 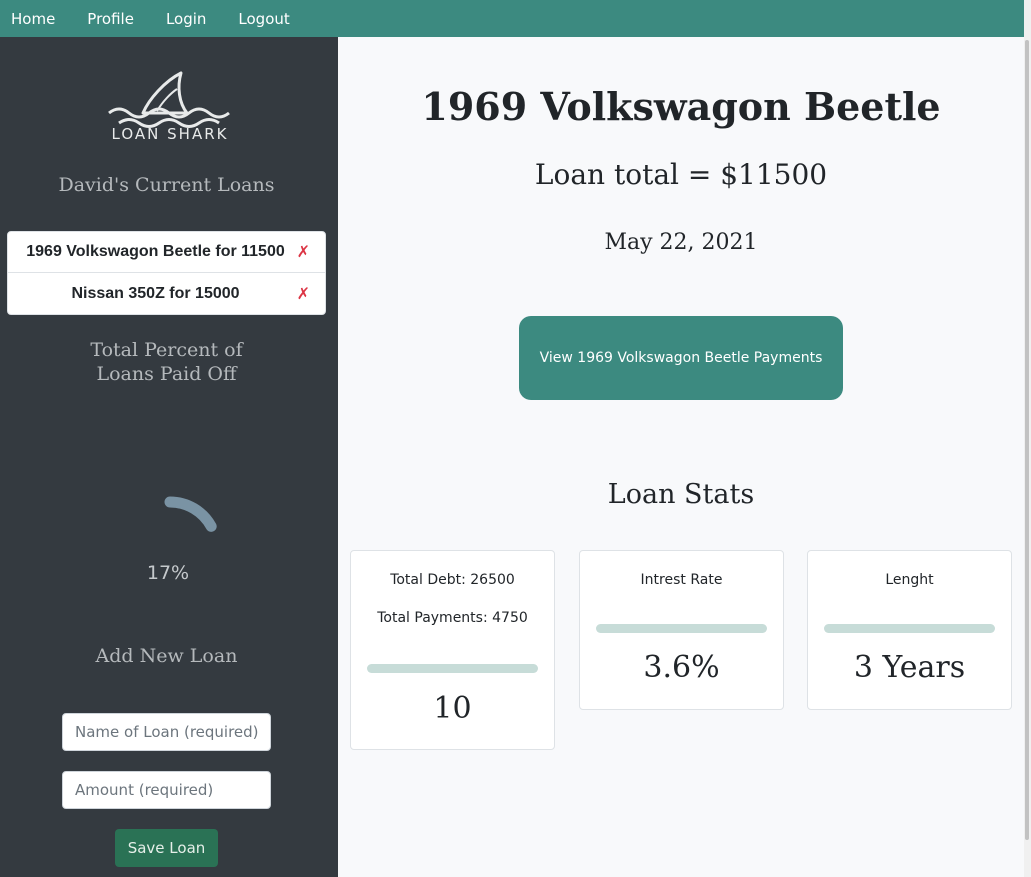 I want to click on debt-progress-bar, so click(x=452, y=668).